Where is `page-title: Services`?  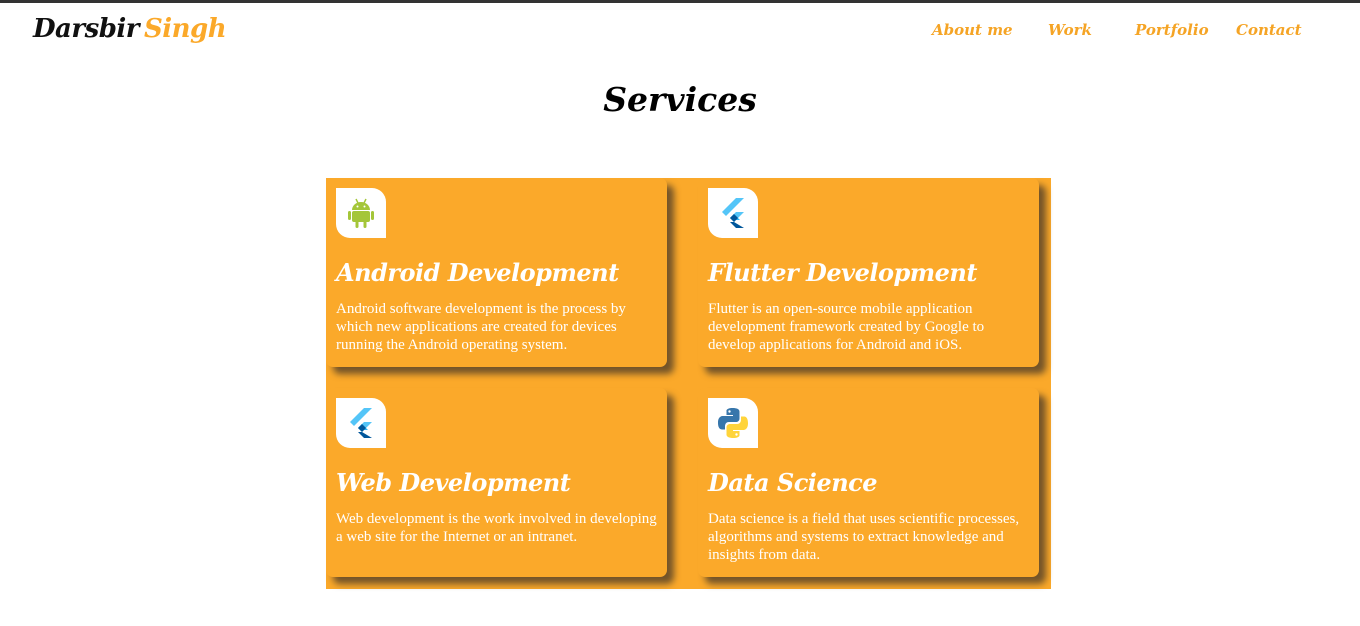
page-title: Services is located at coordinates (680, 99).